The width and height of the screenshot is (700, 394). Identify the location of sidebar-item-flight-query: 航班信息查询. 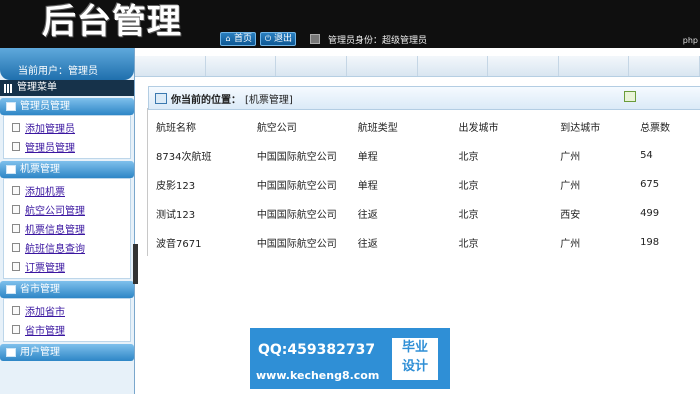
(71, 247).